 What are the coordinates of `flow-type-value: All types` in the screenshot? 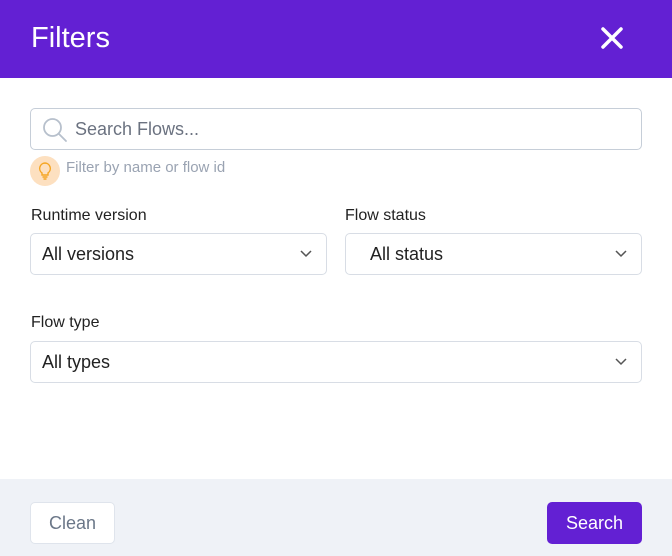 It's located at (76, 362).